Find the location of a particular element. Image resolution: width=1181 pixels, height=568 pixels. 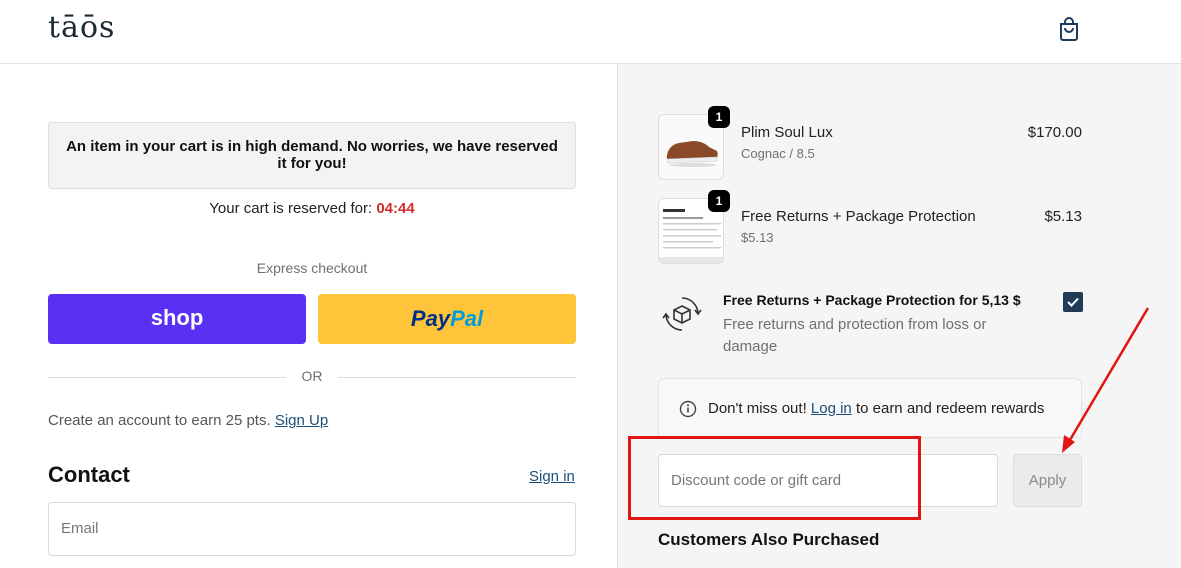

countdown-timer: 04:44 is located at coordinates (395, 208).